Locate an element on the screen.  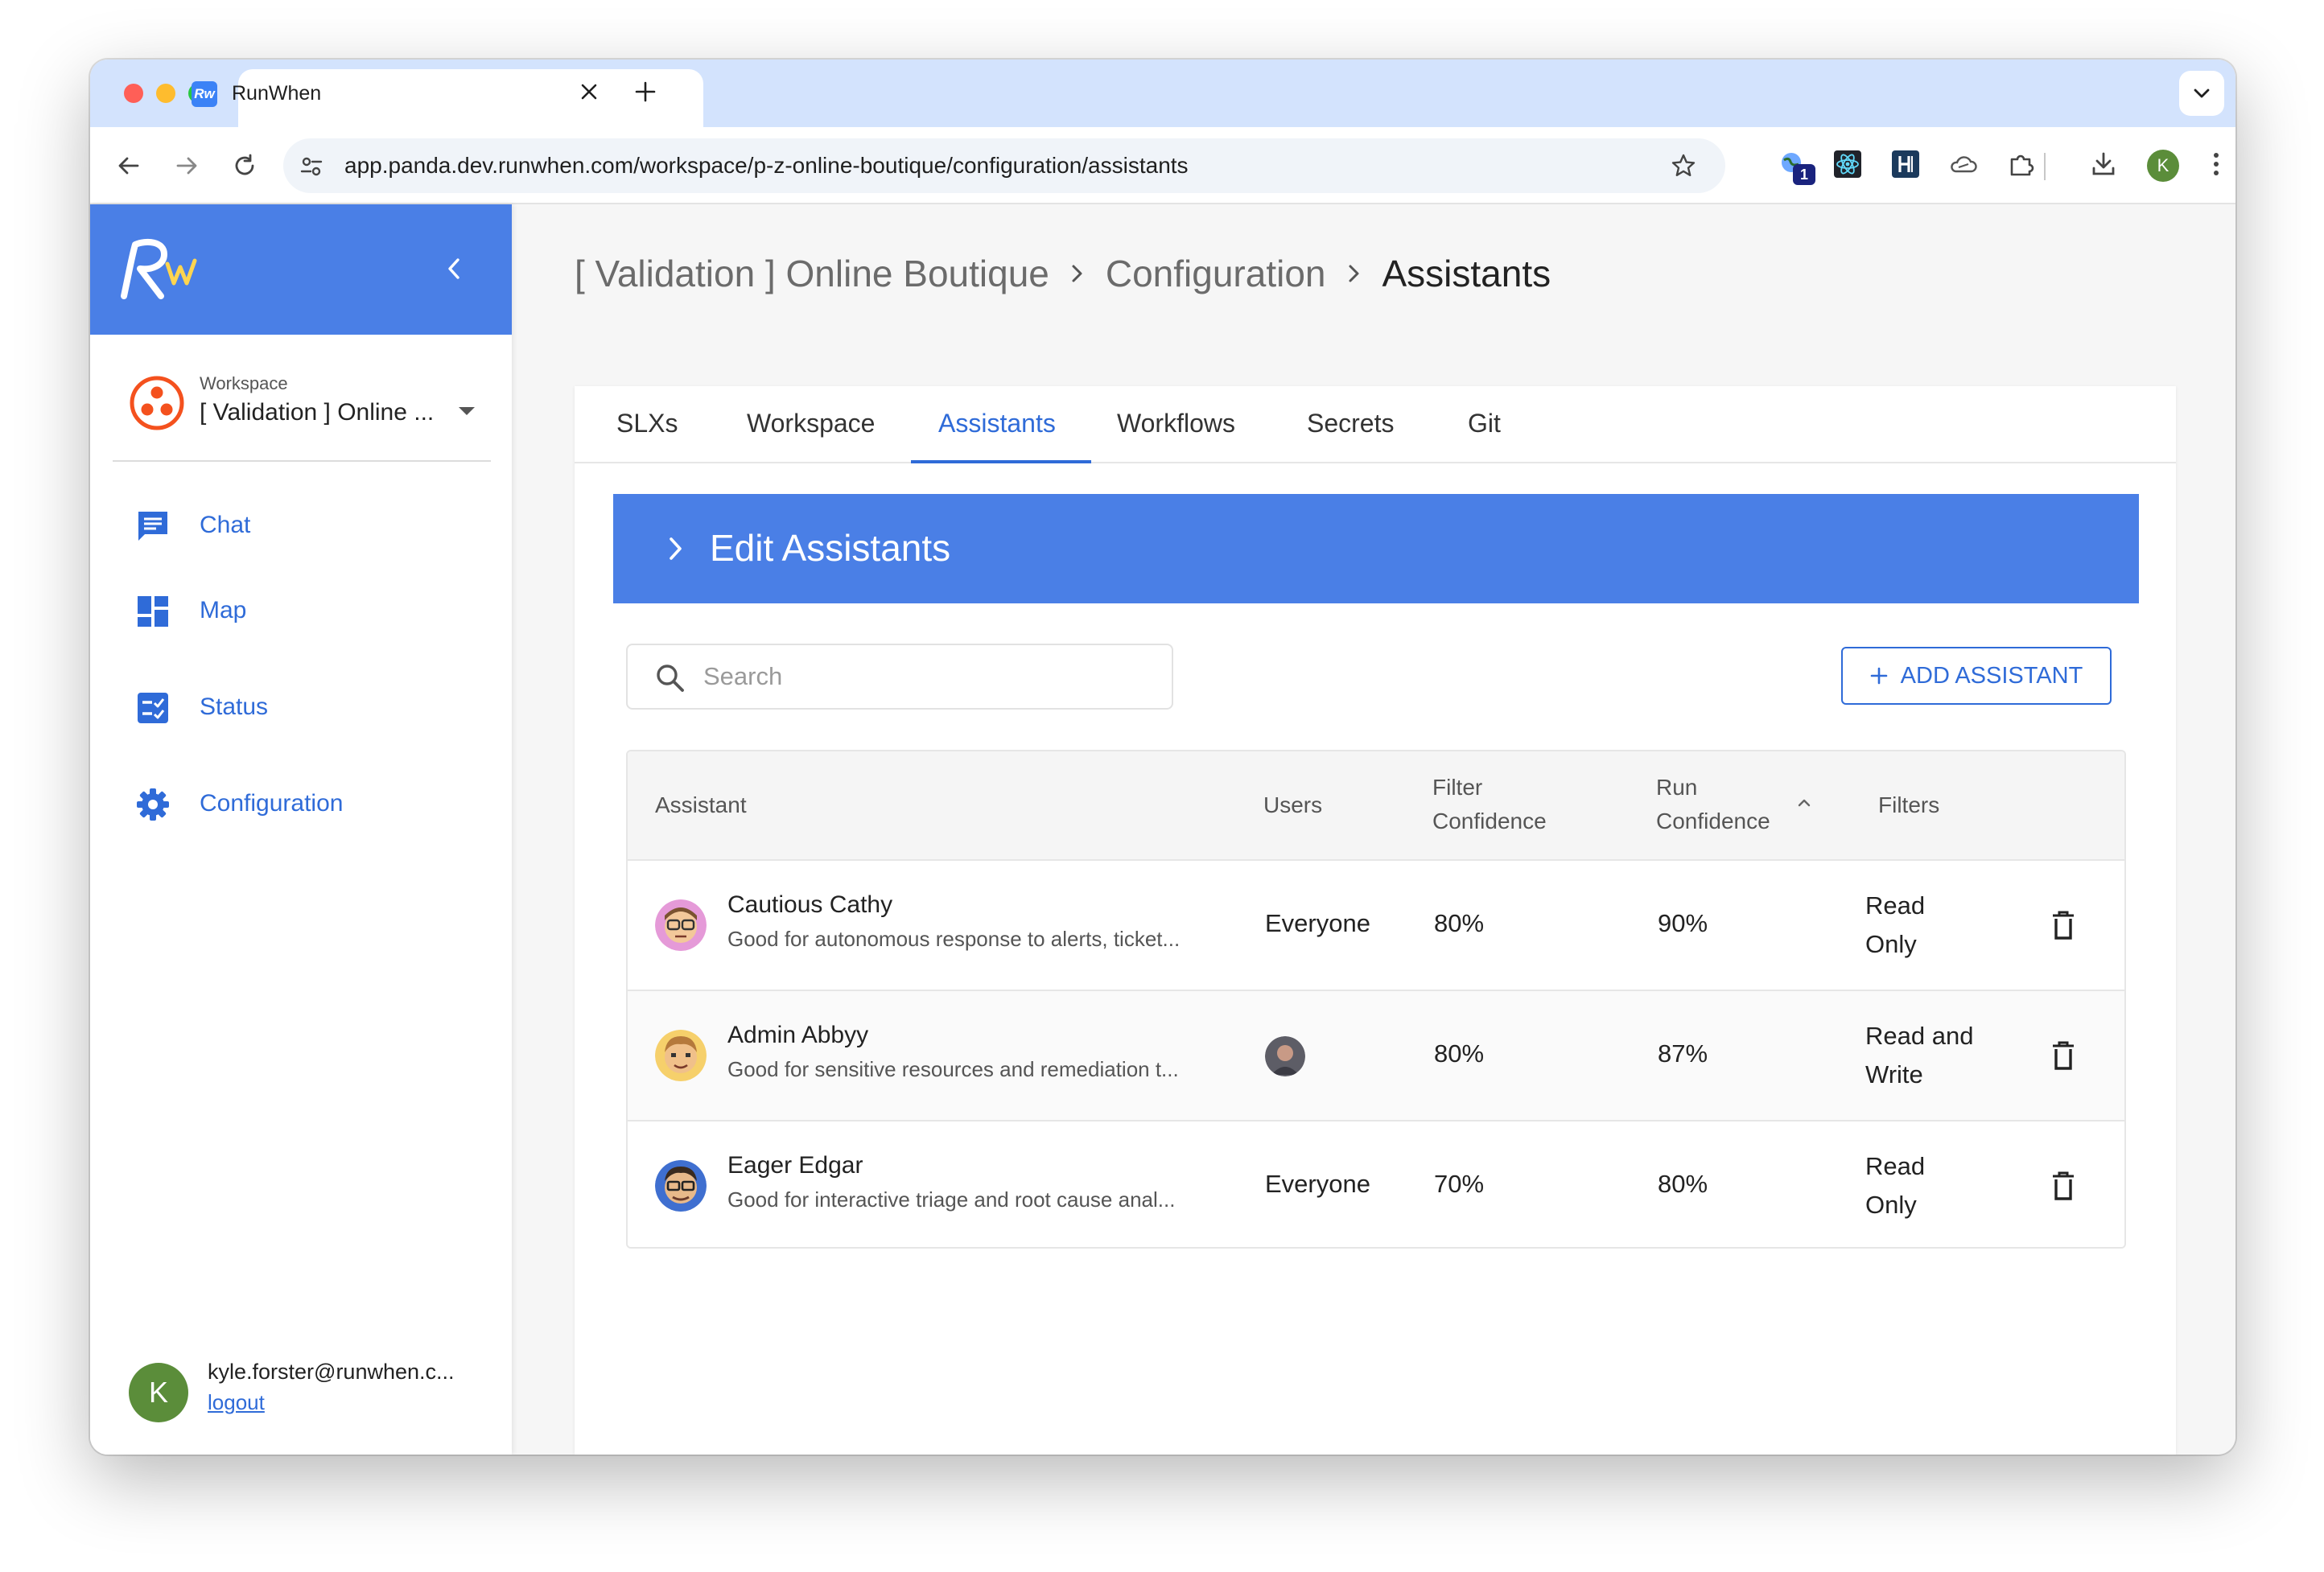
tab-secrets: Secrets is located at coordinates (1350, 423).